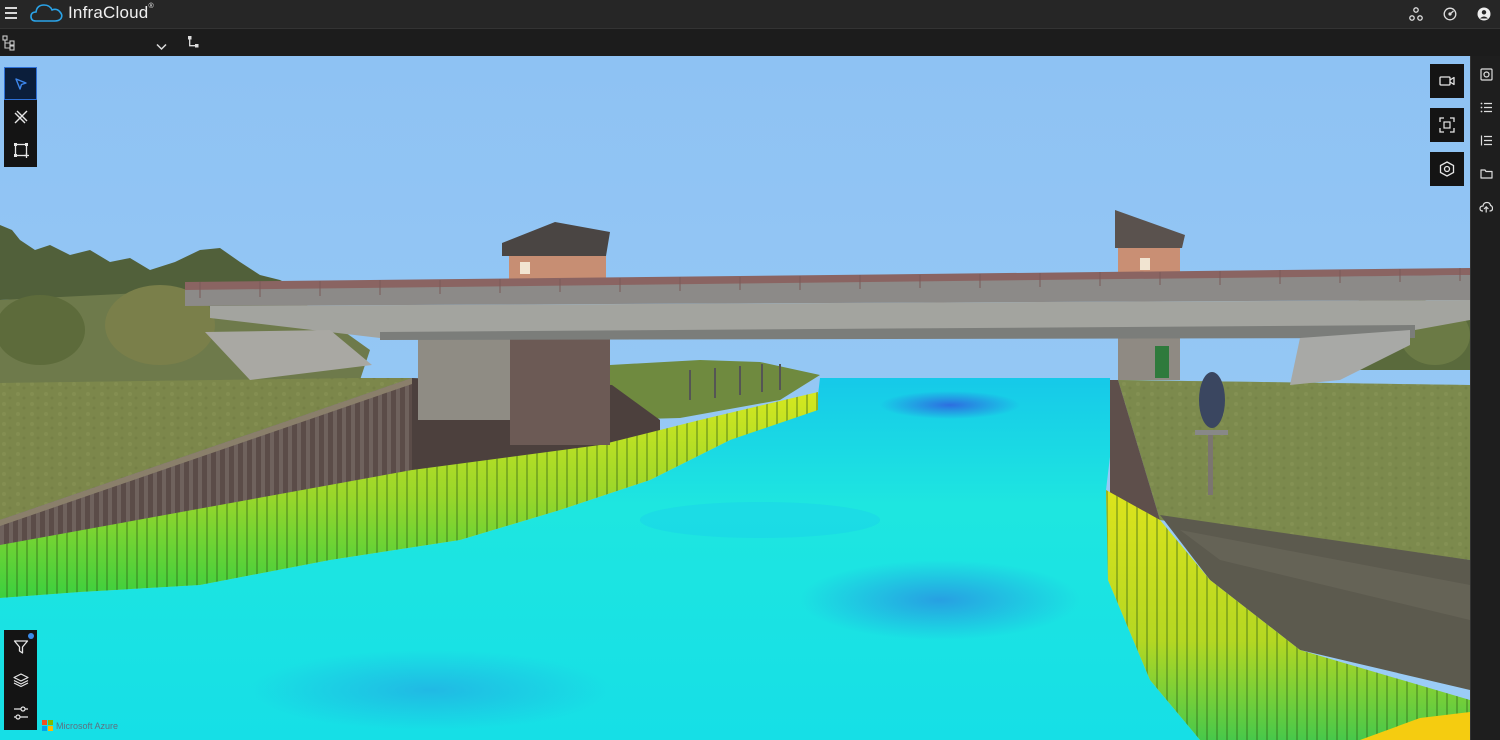 The image size is (1500, 740). What do you see at coordinates (1485, 398) in the screenshot?
I see `right-rail` at bounding box center [1485, 398].